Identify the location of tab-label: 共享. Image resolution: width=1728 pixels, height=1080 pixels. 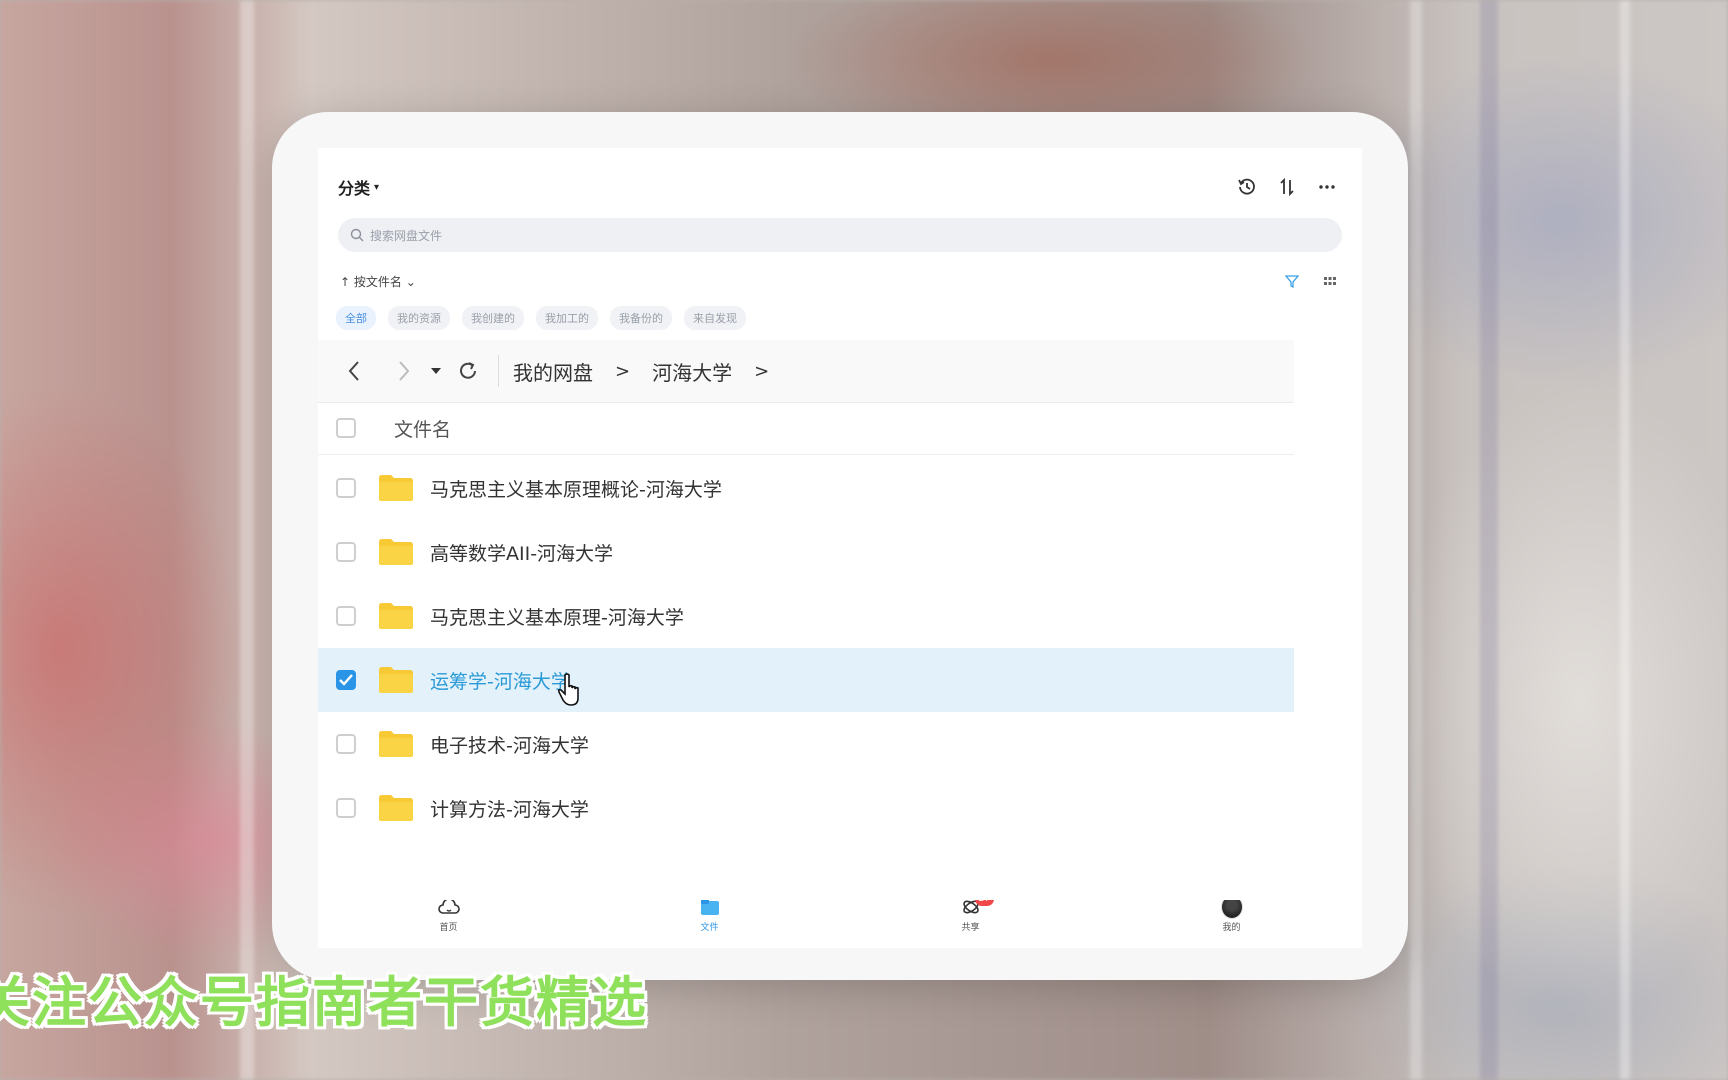
(970, 927).